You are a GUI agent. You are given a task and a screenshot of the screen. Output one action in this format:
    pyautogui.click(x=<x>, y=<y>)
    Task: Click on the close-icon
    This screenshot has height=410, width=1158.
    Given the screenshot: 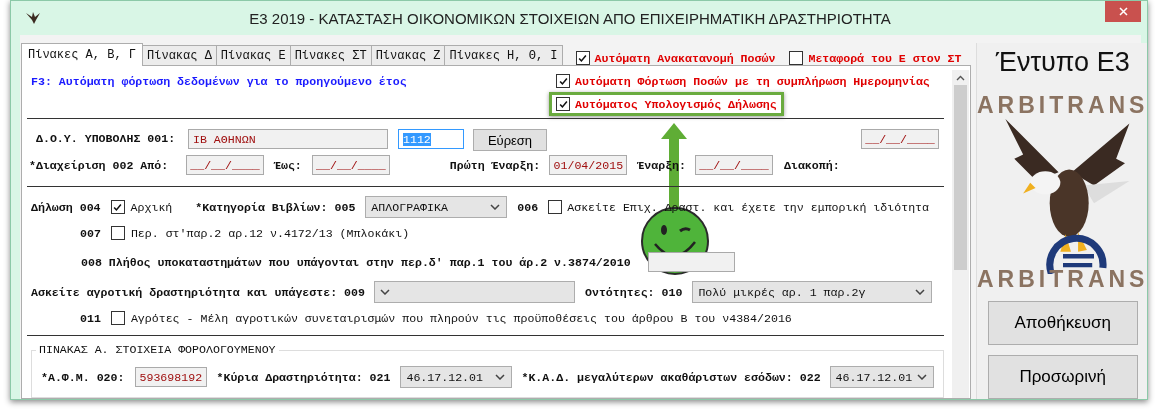 What is the action you would take?
    pyautogui.click(x=1123, y=11)
    